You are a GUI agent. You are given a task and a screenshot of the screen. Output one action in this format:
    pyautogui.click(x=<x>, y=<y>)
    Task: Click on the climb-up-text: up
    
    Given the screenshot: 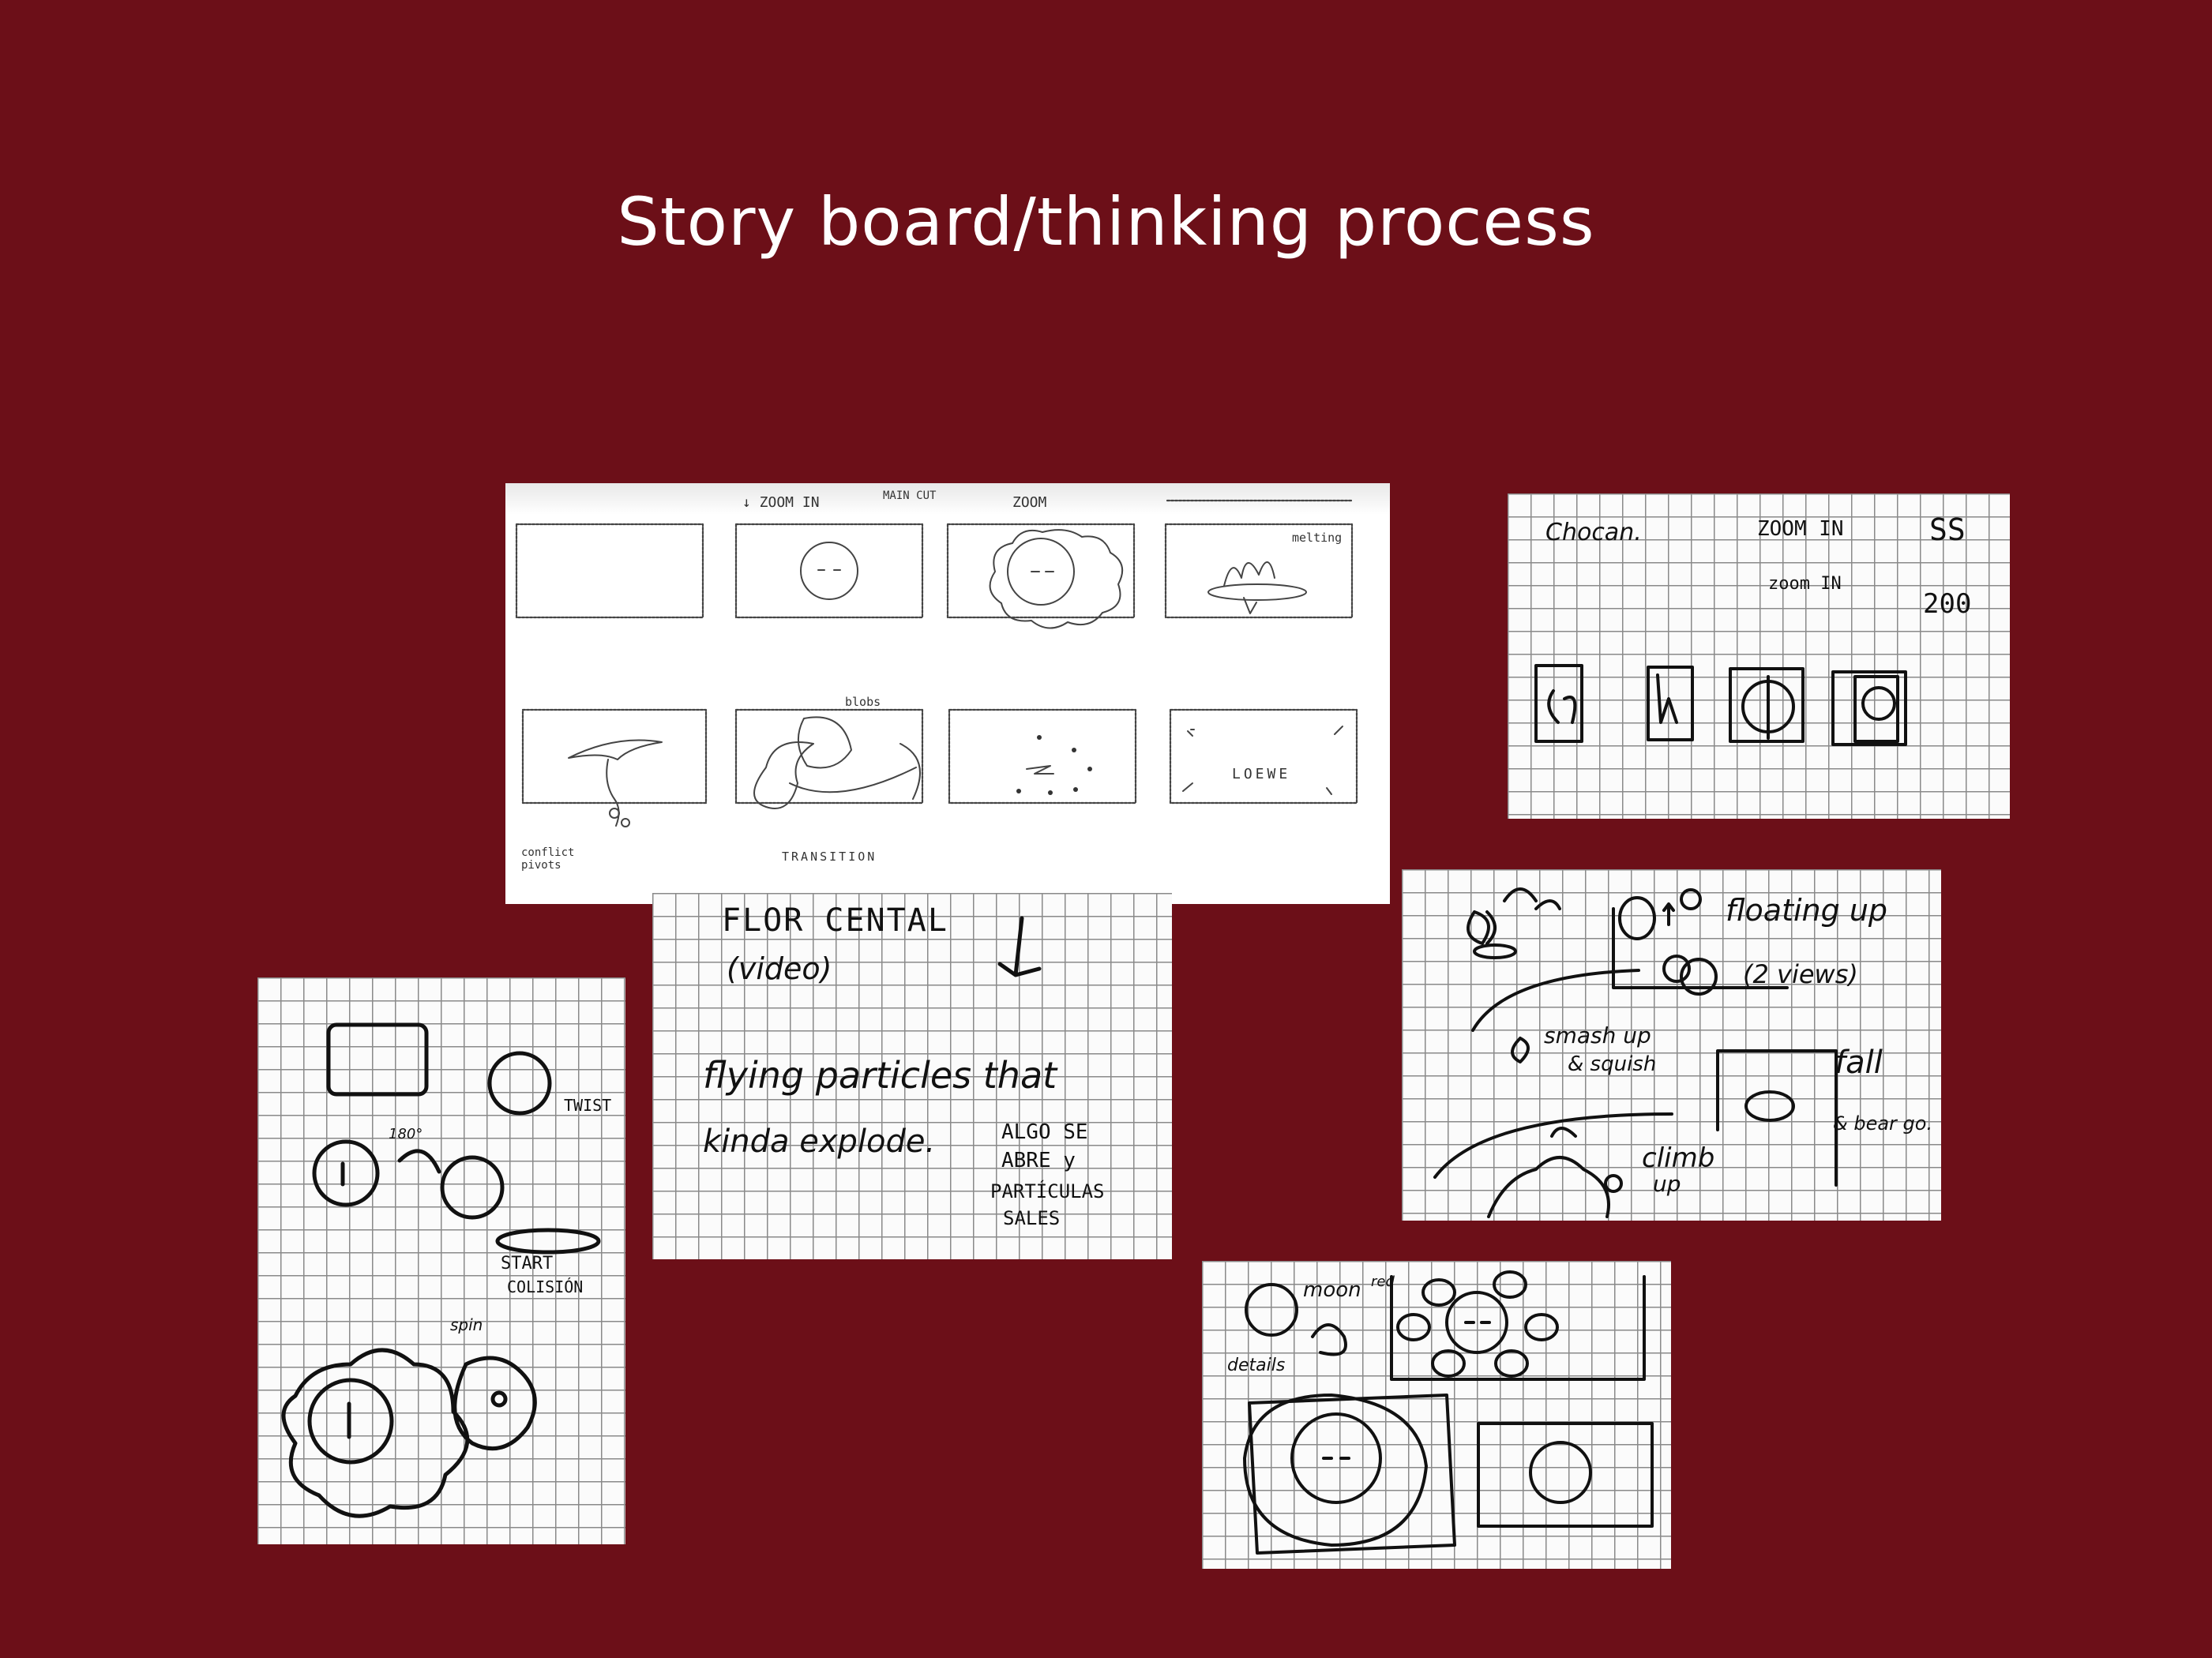 What is the action you would take?
    pyautogui.click(x=1667, y=1184)
    